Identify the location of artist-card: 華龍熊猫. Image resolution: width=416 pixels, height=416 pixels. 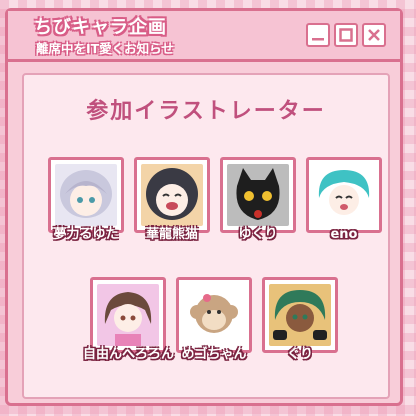
(172, 199).